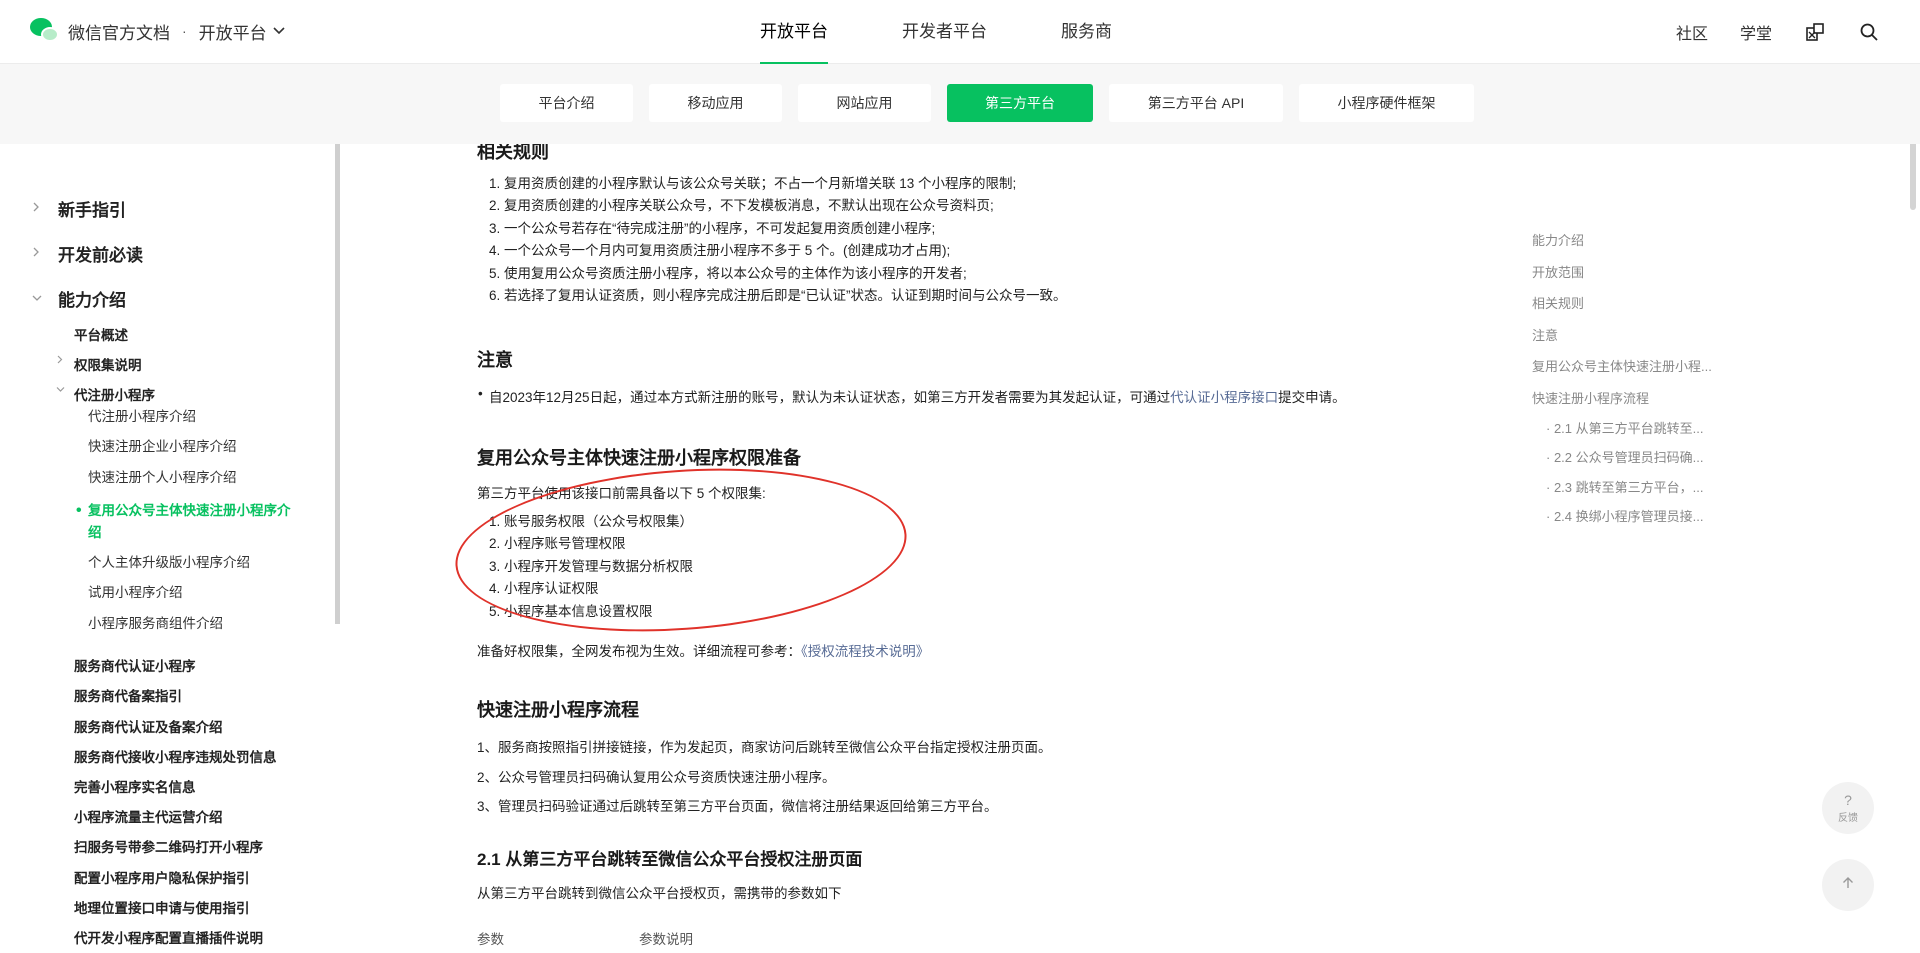  What do you see at coordinates (189, 510) in the screenshot?
I see `sidebar-item-label: 复用公众号主体快速注册小程序介` at bounding box center [189, 510].